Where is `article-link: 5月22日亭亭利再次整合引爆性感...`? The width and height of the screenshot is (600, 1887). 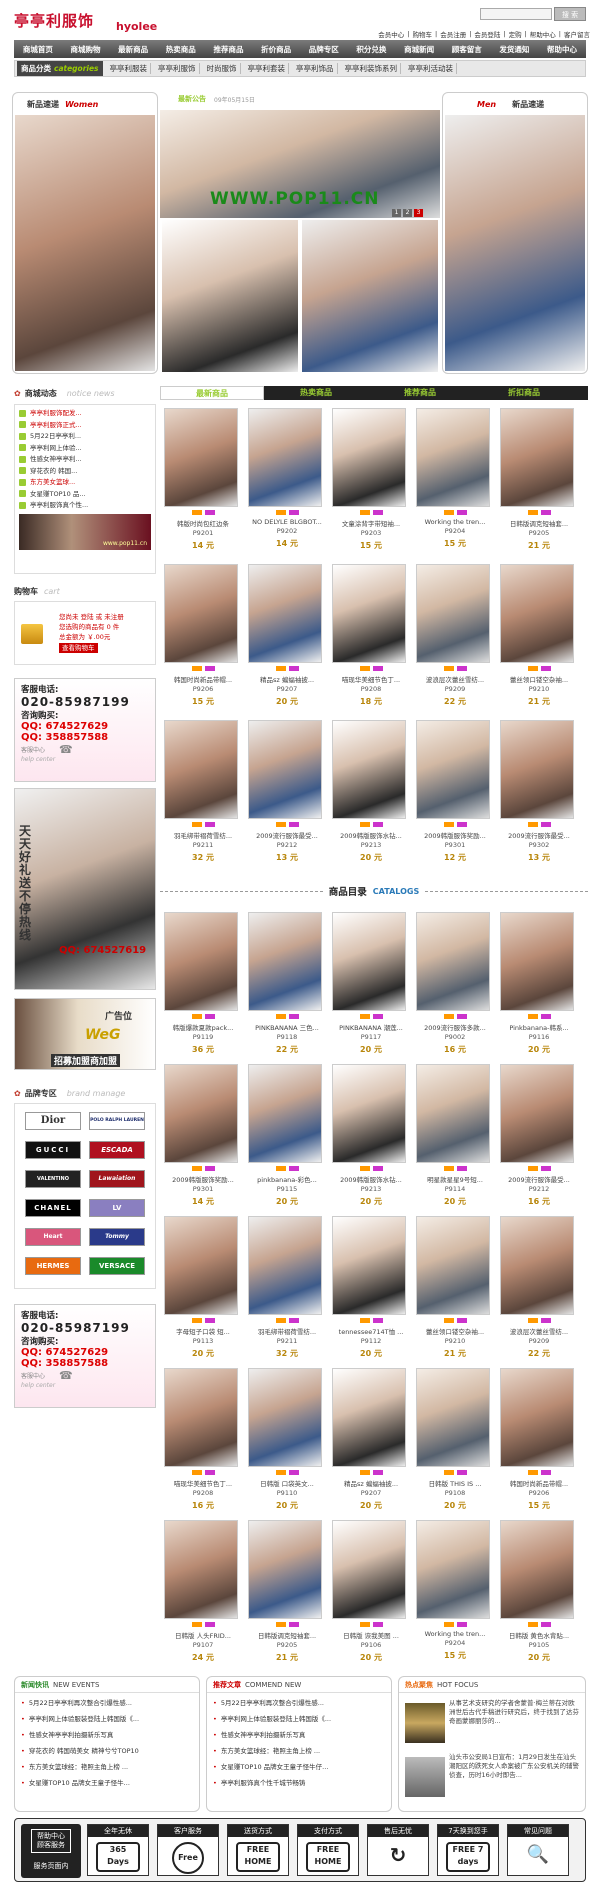
article-link: 5月22日亭亭利再次整合引爆性感... is located at coordinates (299, 1703).